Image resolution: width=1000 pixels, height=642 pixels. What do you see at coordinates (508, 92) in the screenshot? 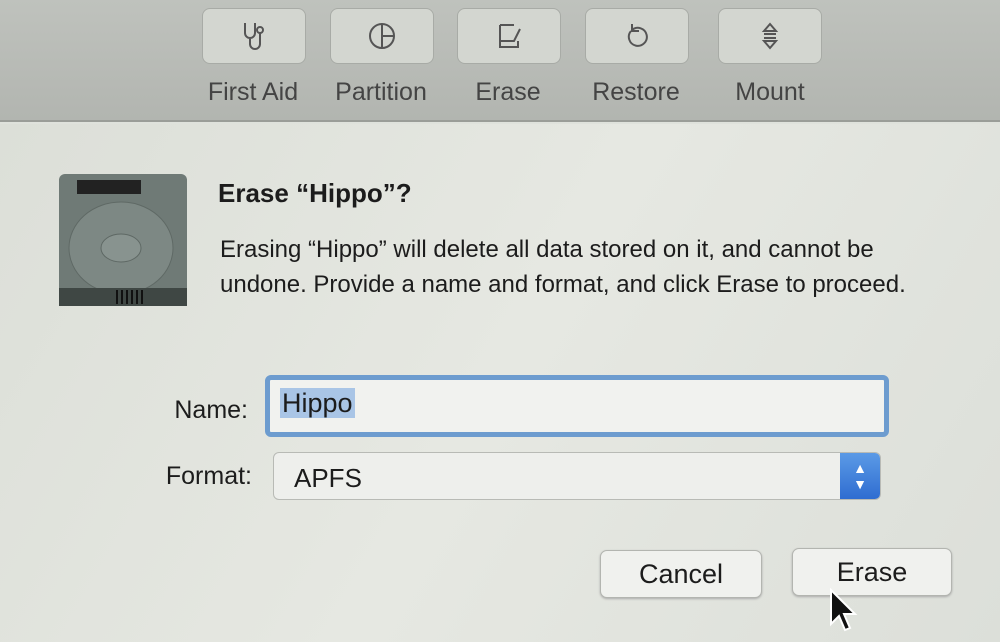
I see `erase-toolbar-label: Erase` at bounding box center [508, 92].